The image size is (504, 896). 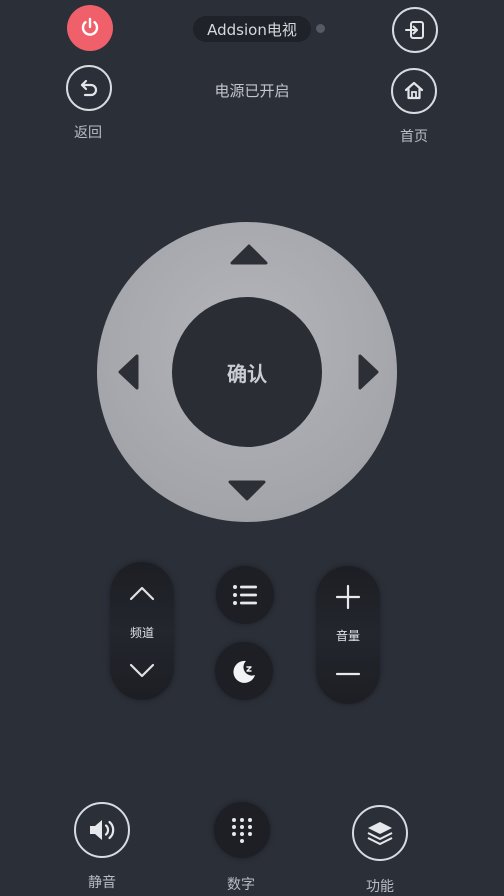 I want to click on mute-button, so click(x=102, y=830).